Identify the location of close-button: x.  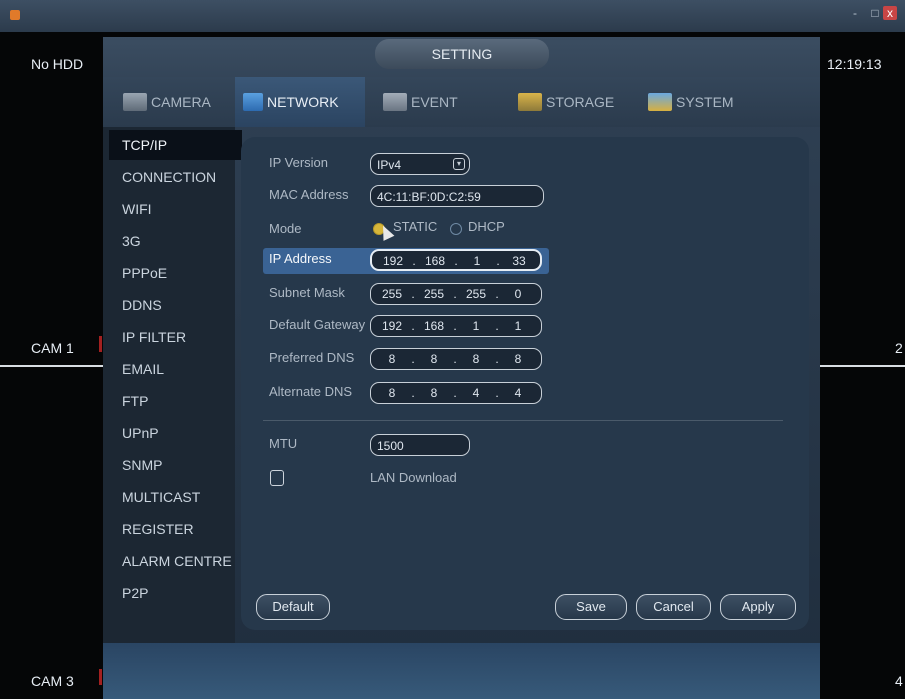
(890, 13).